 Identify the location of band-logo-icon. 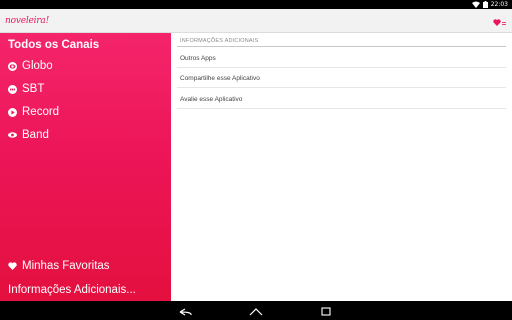
(12, 135).